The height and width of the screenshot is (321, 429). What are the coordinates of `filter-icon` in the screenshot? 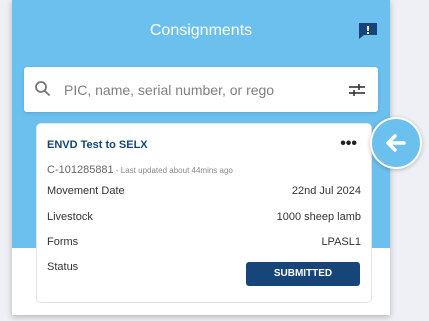 It's located at (357, 90).